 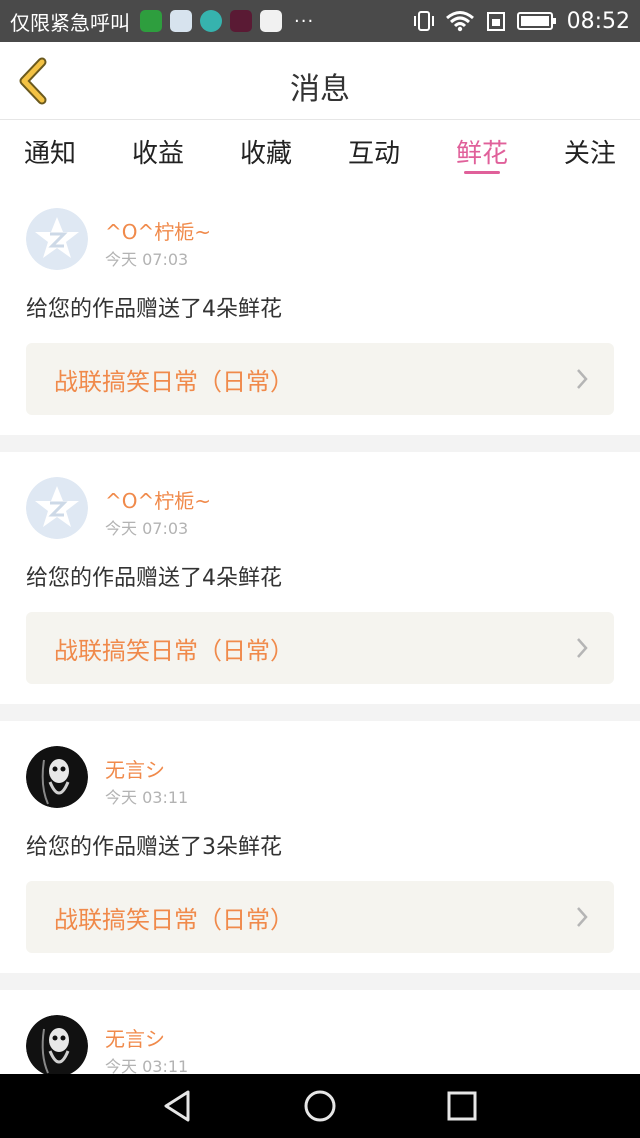 I want to click on carrier-text: 仅限紧急呼叫, so click(x=70, y=22).